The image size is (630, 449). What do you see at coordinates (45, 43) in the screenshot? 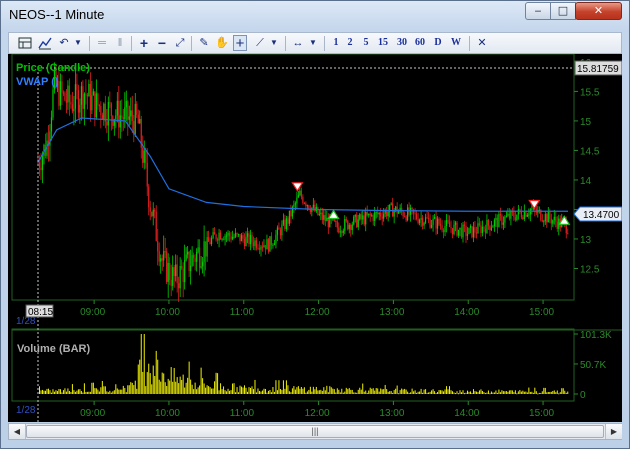
I see `chart-type-icon` at bounding box center [45, 43].